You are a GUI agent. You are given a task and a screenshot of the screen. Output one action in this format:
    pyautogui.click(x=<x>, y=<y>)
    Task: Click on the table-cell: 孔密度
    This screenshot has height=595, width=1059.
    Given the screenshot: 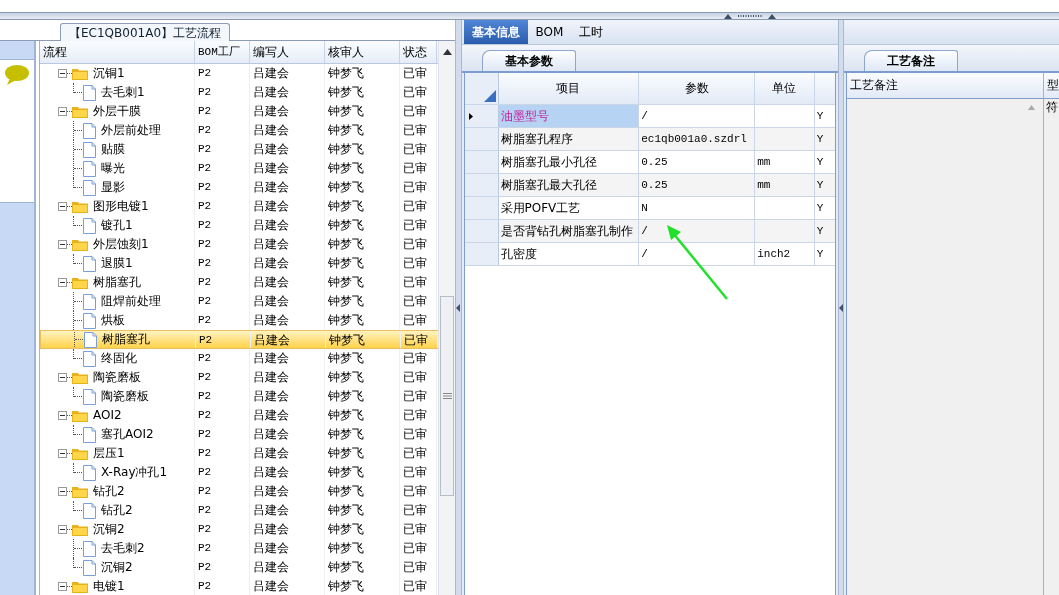 What is the action you would take?
    pyautogui.click(x=569, y=254)
    